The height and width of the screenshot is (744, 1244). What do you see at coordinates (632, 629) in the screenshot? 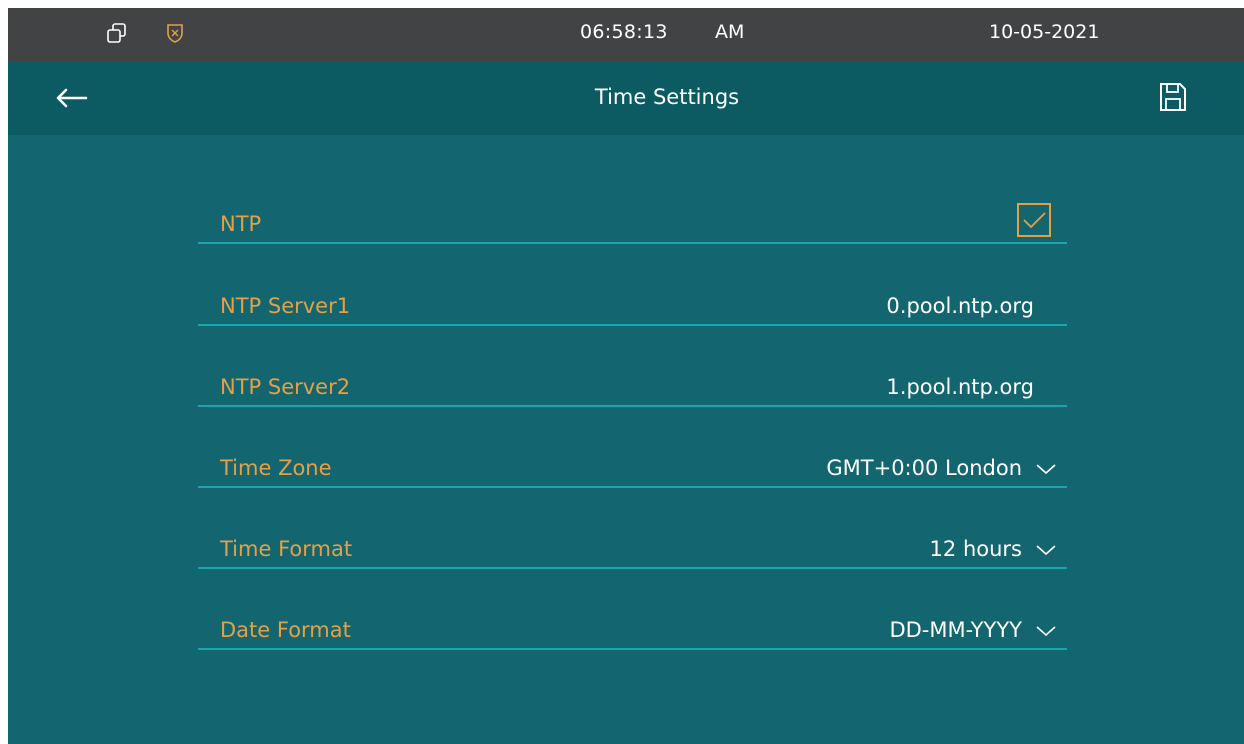
I see `setting-row-date-format: Date Format DD-MM-YYYY` at bounding box center [632, 629].